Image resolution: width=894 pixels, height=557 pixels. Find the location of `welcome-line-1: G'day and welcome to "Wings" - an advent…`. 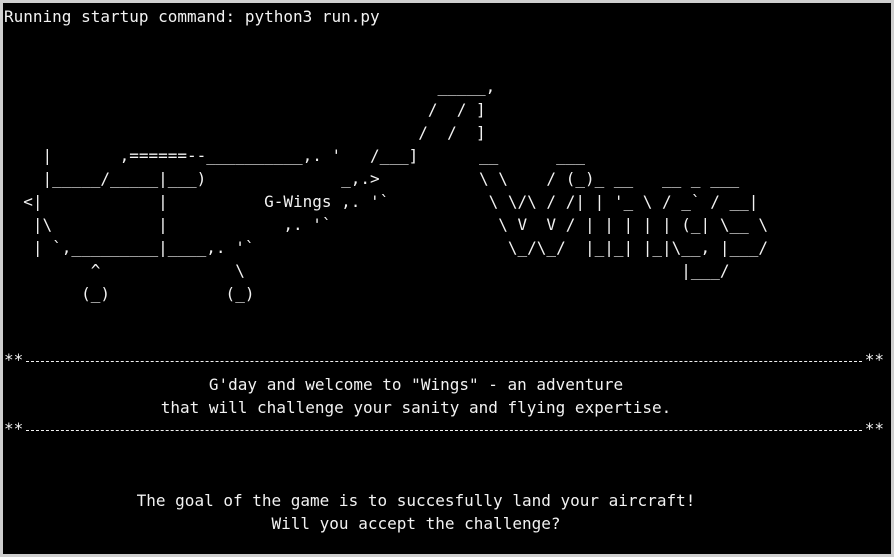

welcome-line-1: G'day and welcome to "Wings" - an advent… is located at coordinates (416, 384).